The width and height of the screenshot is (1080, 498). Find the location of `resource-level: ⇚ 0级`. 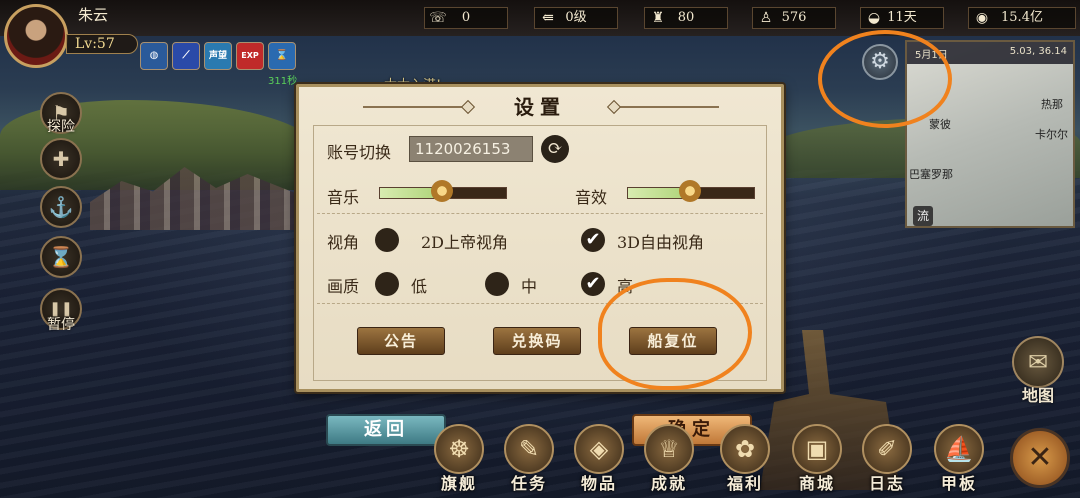

resource-level: ⇚ 0级 is located at coordinates (576, 18).